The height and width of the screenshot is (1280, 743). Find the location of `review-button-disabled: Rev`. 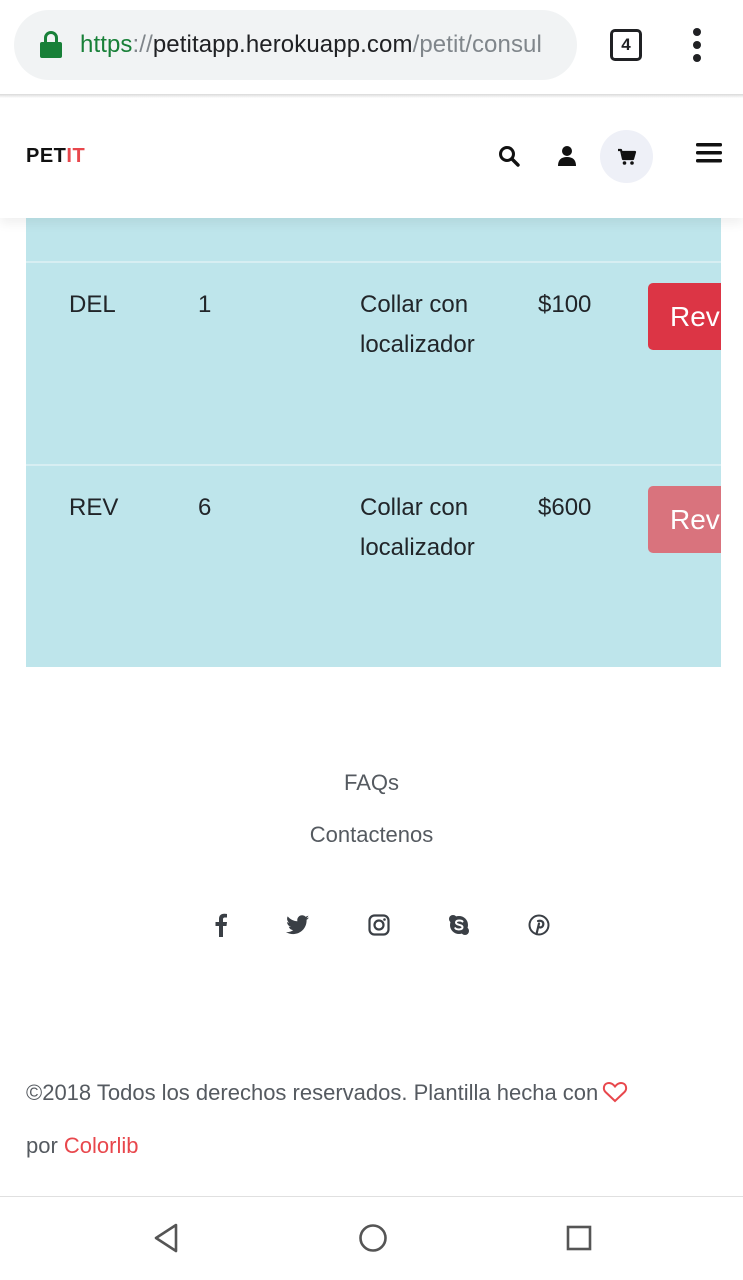

review-button-disabled: Rev is located at coordinates (684, 519).